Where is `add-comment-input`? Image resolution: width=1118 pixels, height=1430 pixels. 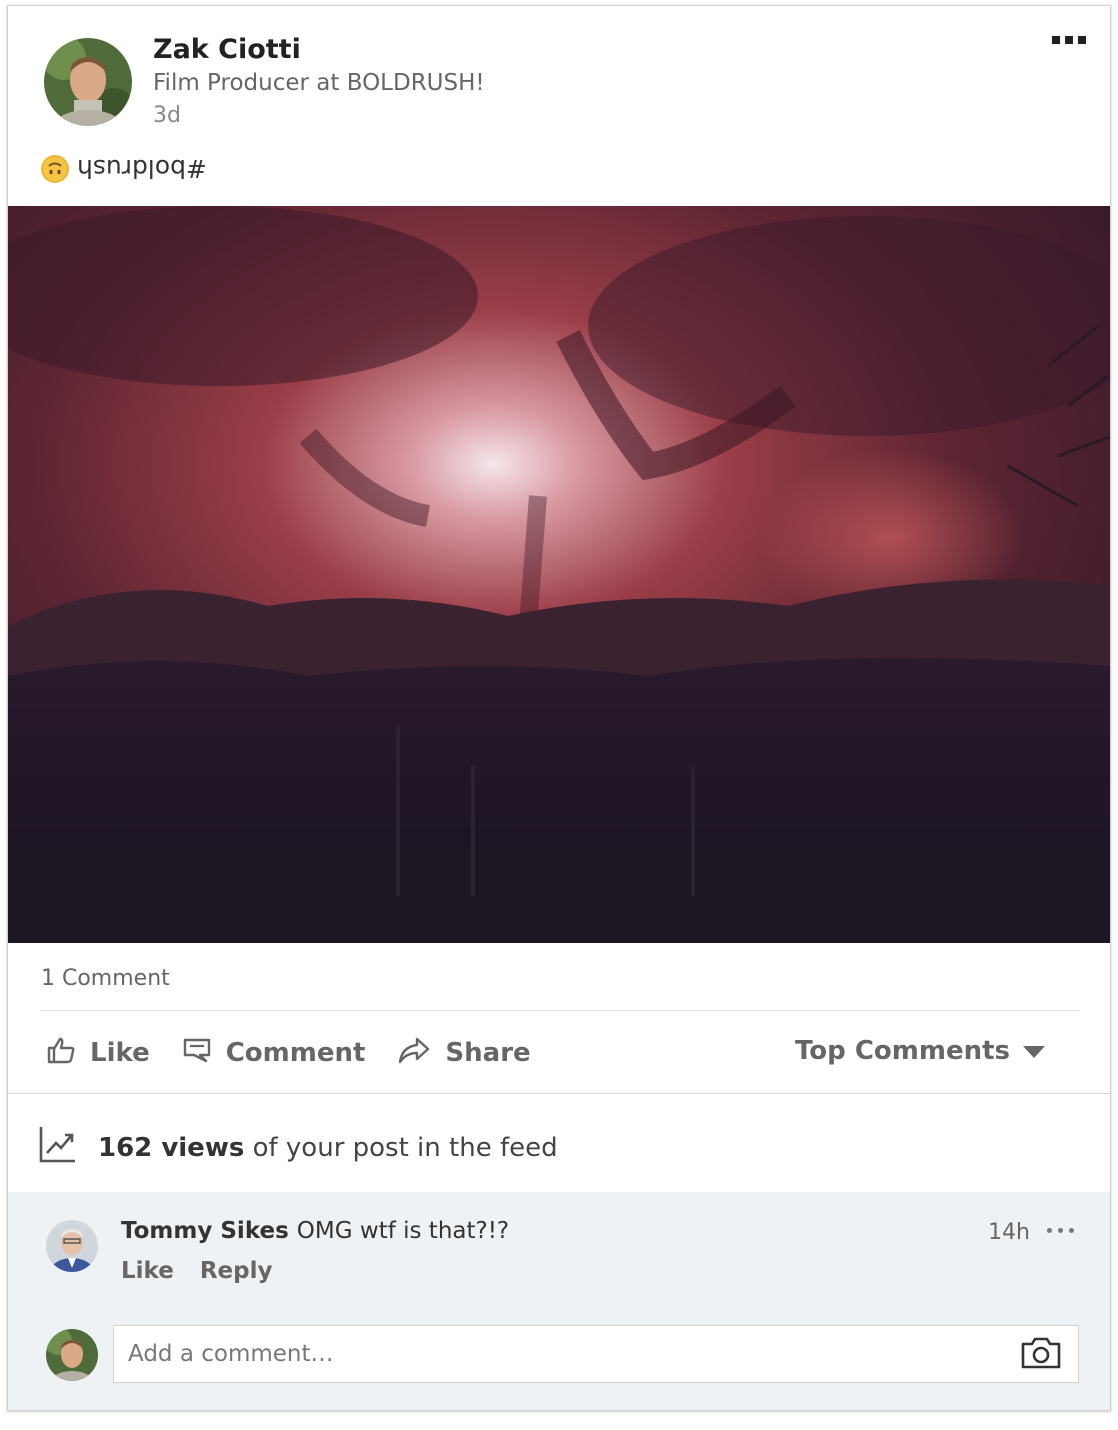
add-comment-input is located at coordinates (568, 1354).